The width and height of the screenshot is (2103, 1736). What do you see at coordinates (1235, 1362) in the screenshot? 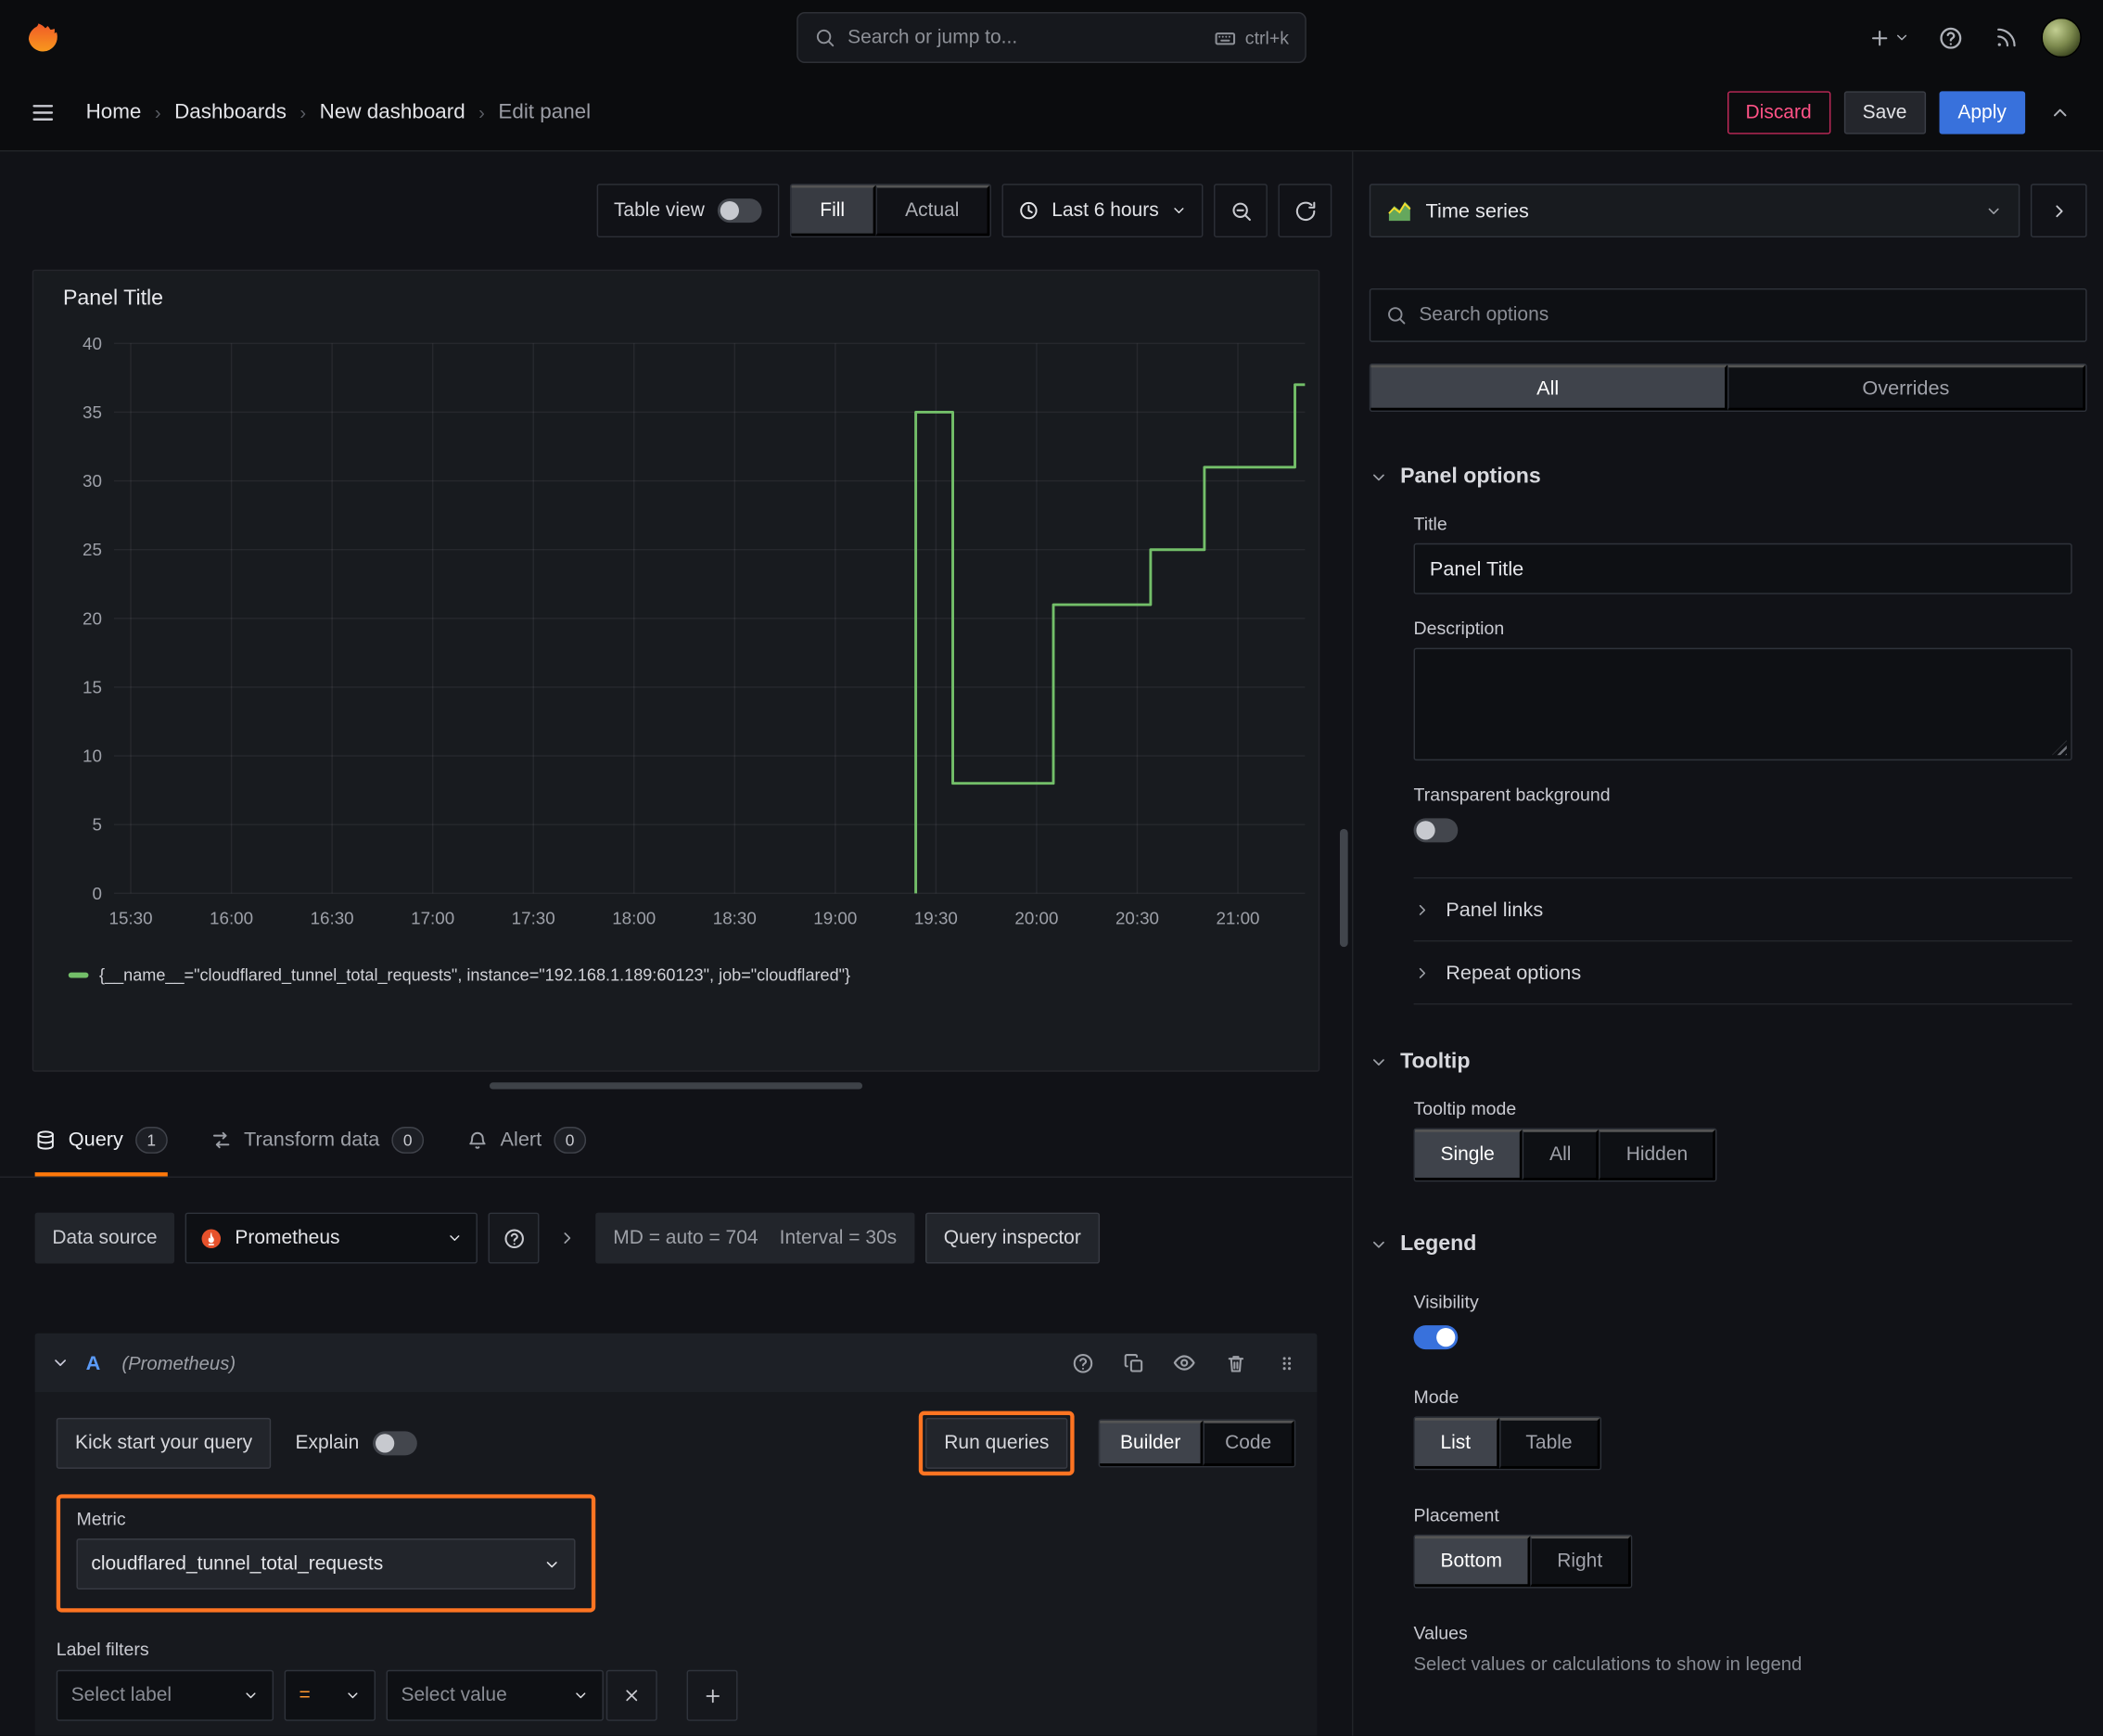
I see `remove-query-button` at bounding box center [1235, 1362].